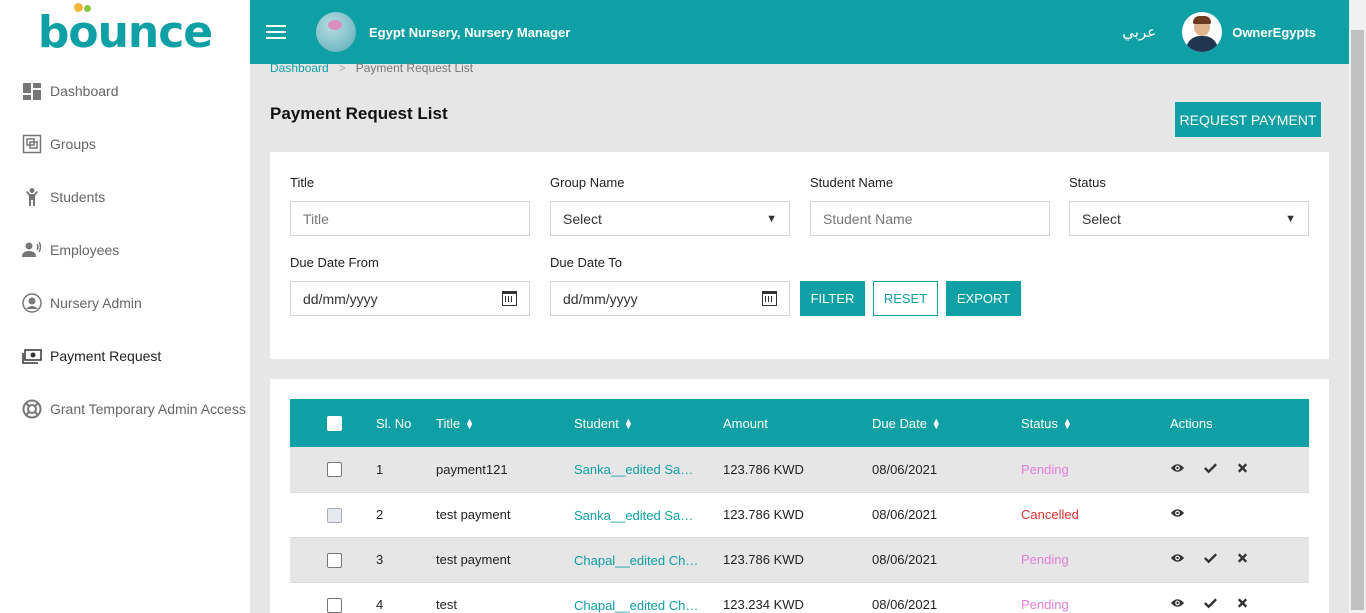 The height and width of the screenshot is (613, 1366). What do you see at coordinates (125, 302) in the screenshot?
I see `sidebar-item-nursery-admin: Nursery Admin` at bounding box center [125, 302].